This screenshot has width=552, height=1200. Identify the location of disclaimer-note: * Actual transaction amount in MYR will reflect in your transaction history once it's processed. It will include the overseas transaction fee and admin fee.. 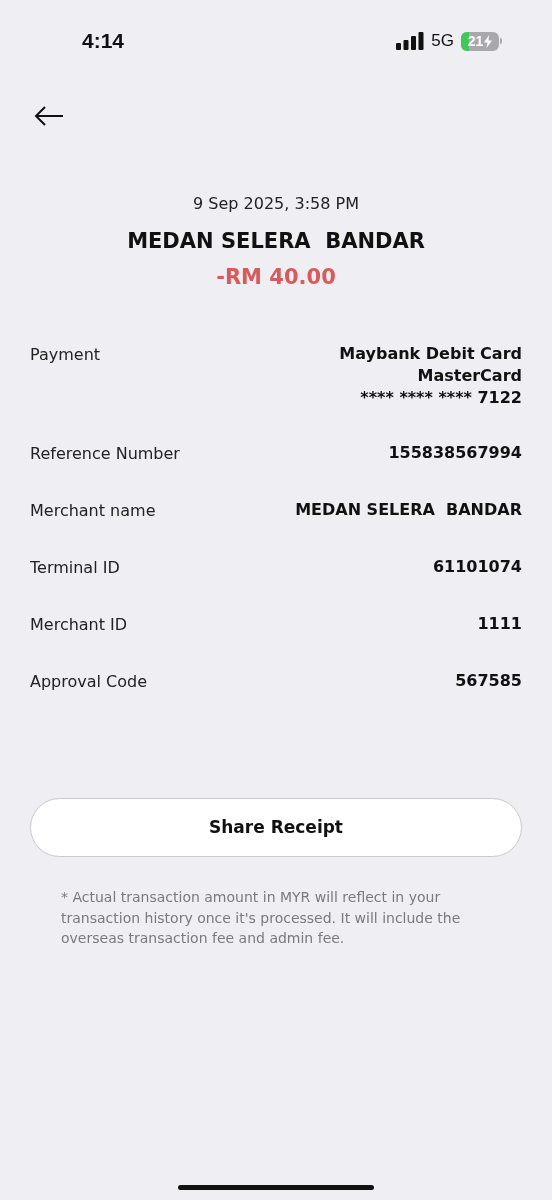
(261, 918).